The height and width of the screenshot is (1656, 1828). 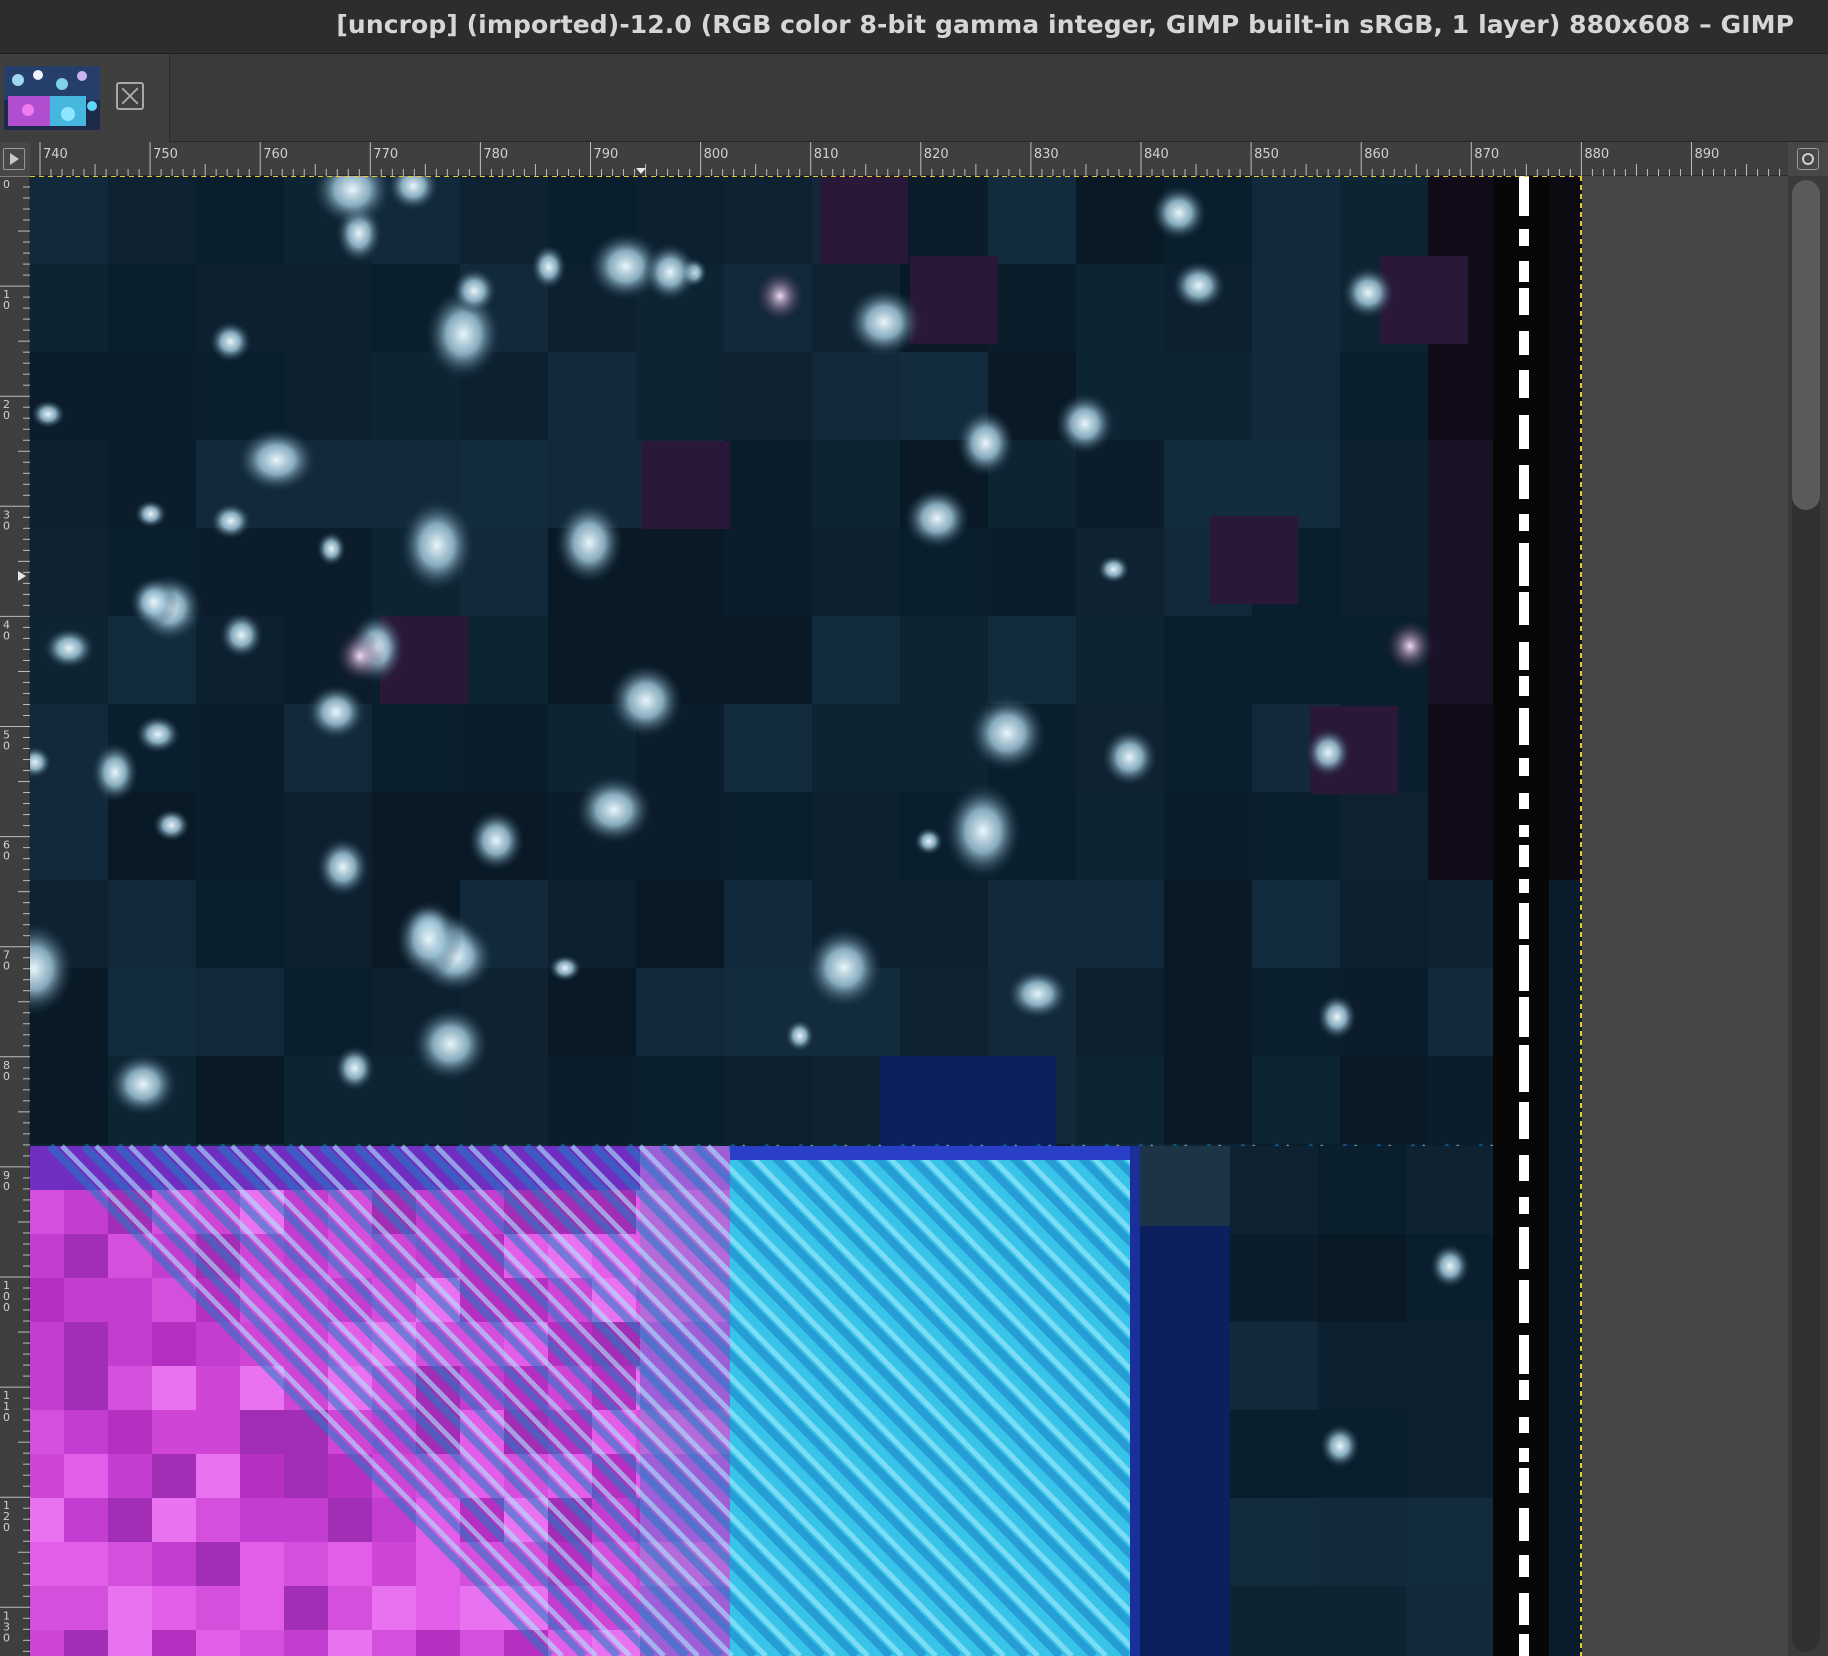 What do you see at coordinates (914, 98) in the screenshot?
I see `image-tab-bar` at bounding box center [914, 98].